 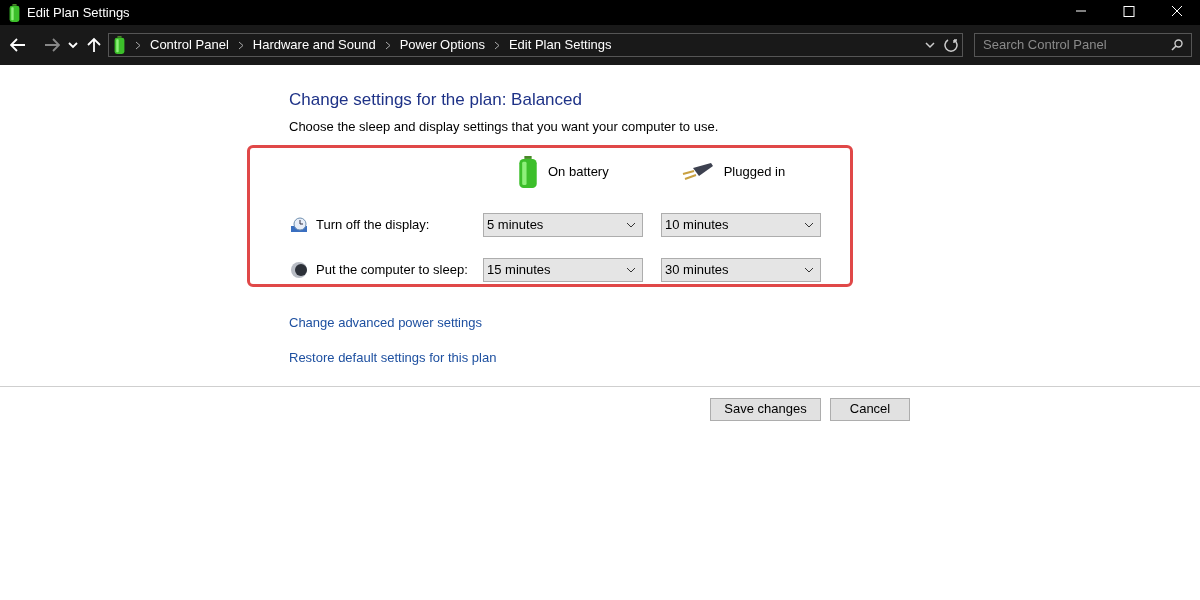 What do you see at coordinates (299, 269) in the screenshot?
I see `moon-icon` at bounding box center [299, 269].